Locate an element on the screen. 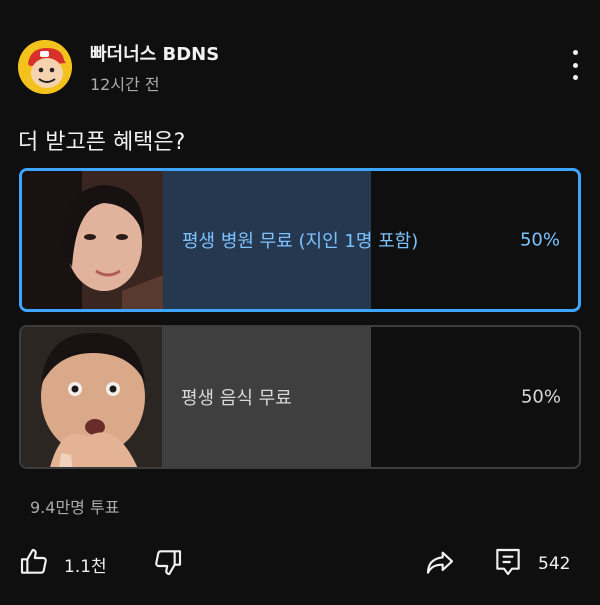  dislike-button is located at coordinates (168, 564).